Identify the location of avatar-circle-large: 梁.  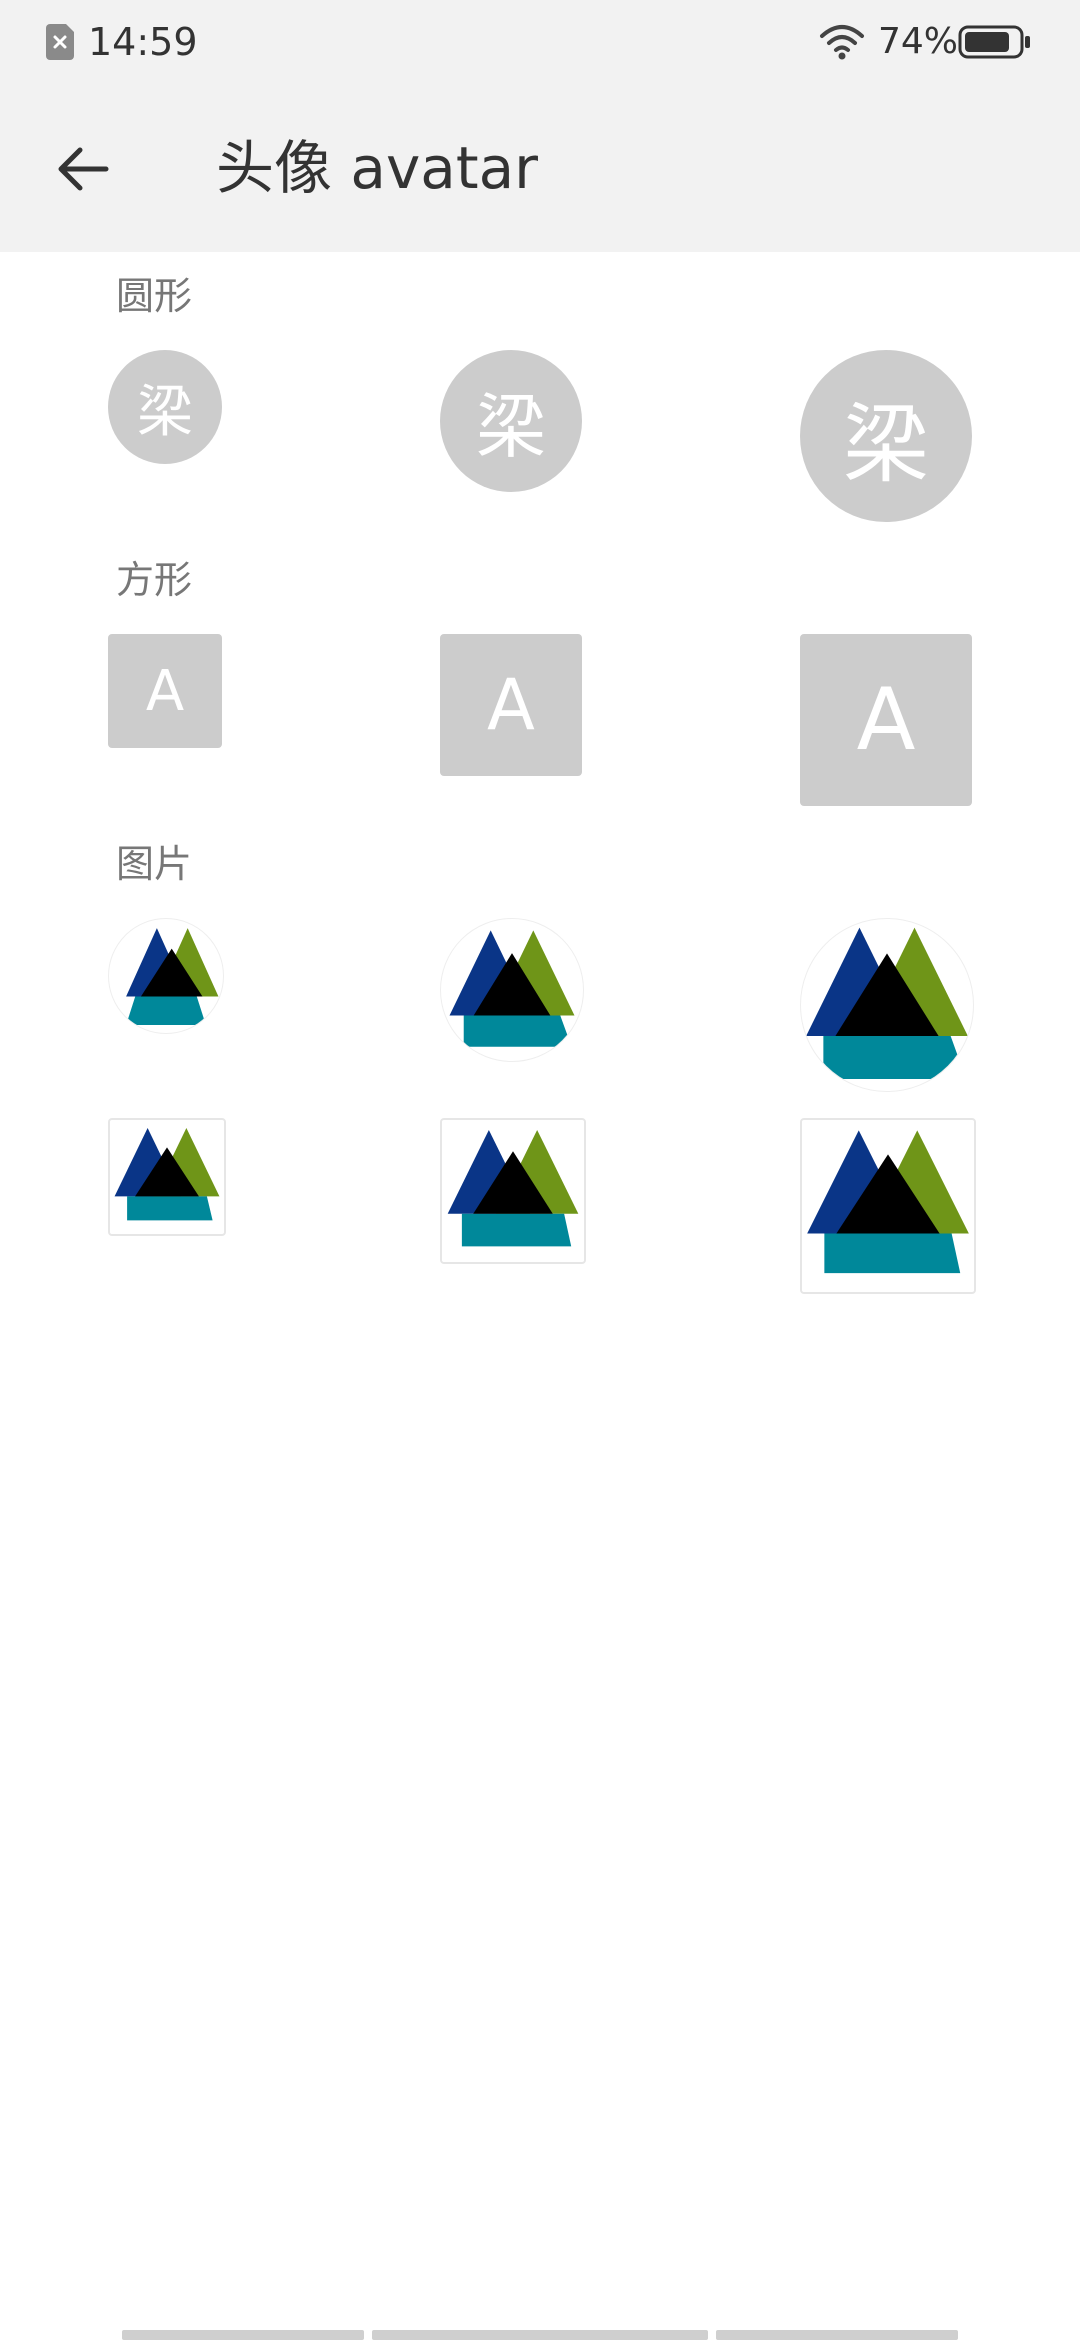
(886, 436).